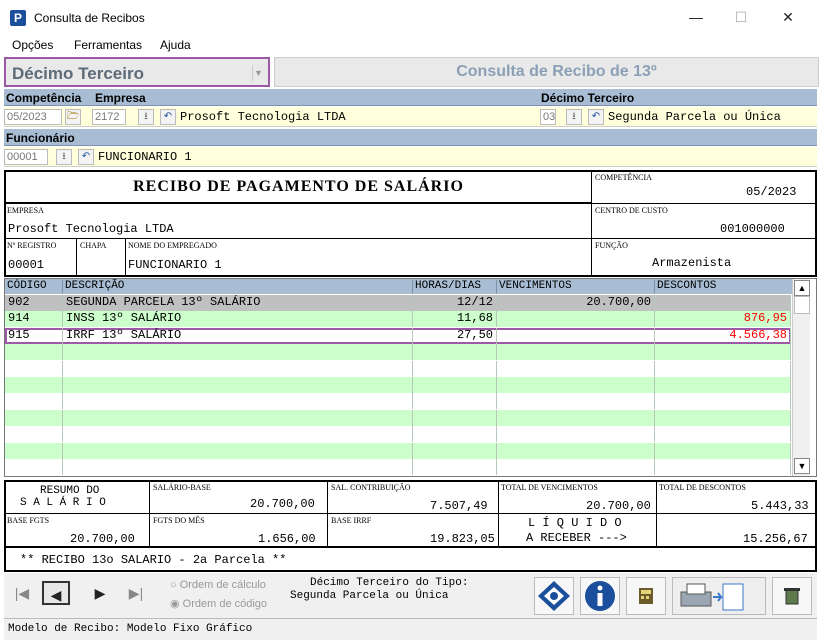 This screenshot has width=823, height=642. I want to click on competencia-label: Competência, so click(44, 98).